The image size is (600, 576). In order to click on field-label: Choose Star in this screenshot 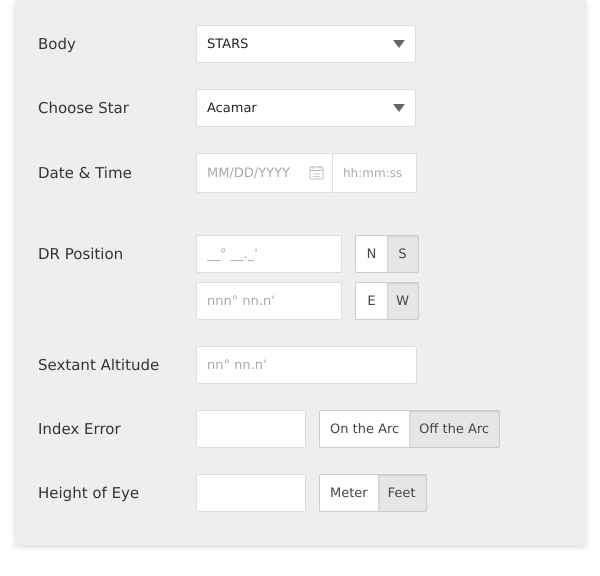, I will do `click(84, 108)`.